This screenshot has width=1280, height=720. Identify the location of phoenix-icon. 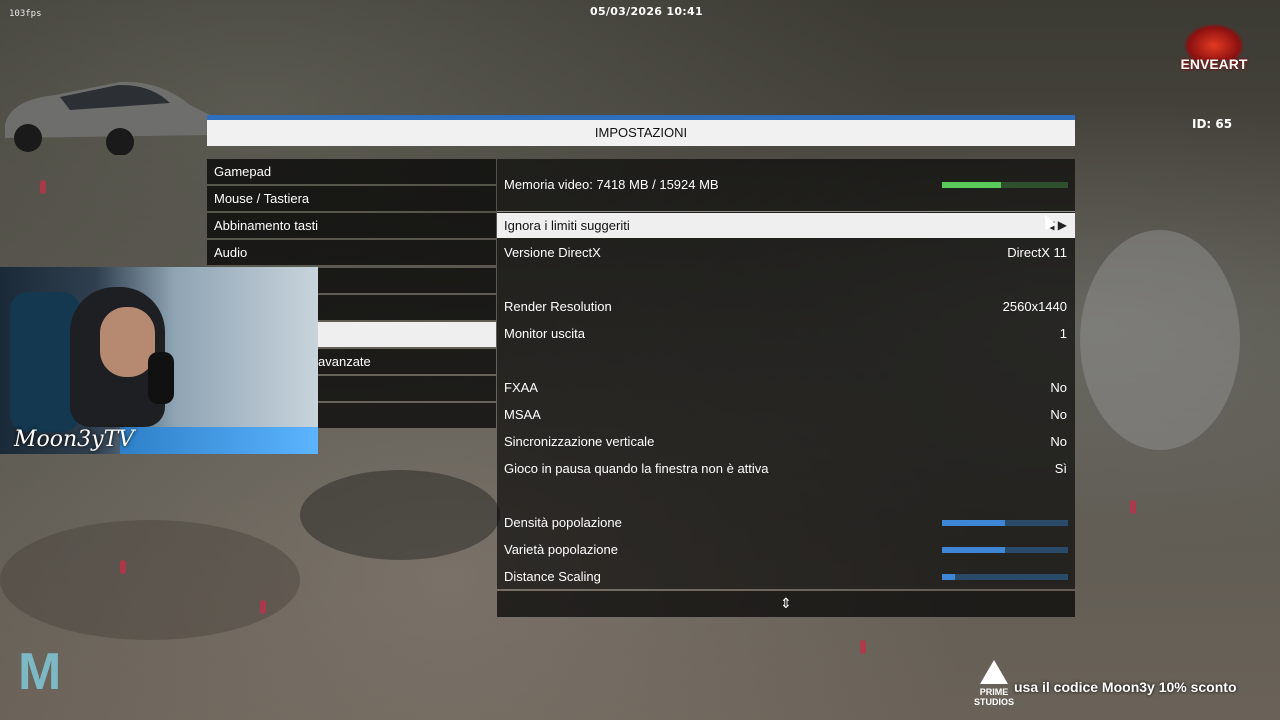
(1214, 42).